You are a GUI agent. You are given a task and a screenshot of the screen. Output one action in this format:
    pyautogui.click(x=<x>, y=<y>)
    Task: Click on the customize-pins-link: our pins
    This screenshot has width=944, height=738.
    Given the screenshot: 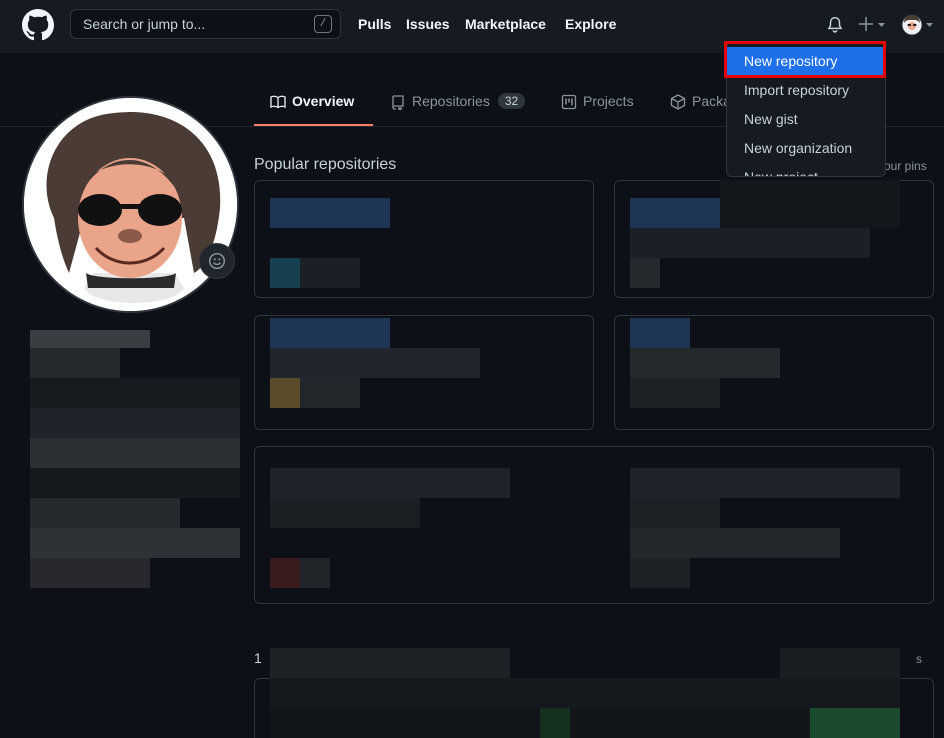 What is the action you would take?
    pyautogui.click(x=905, y=166)
    